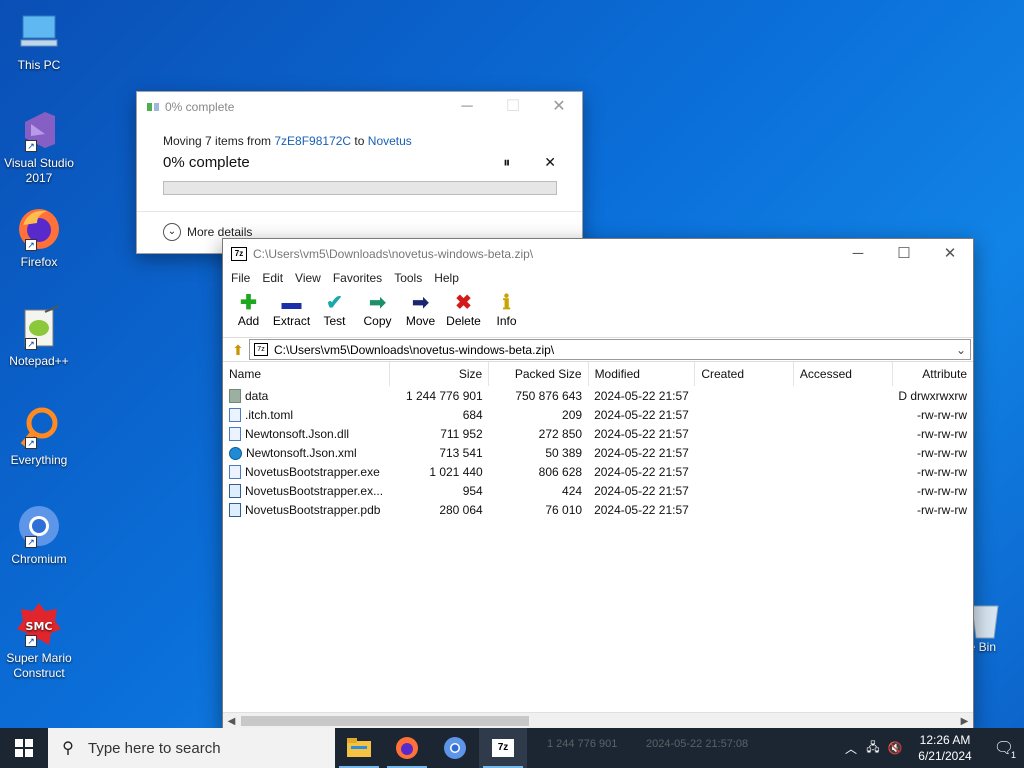 Image resolution: width=1024 pixels, height=768 pixels. I want to click on extract-label: Extract, so click(291, 321).